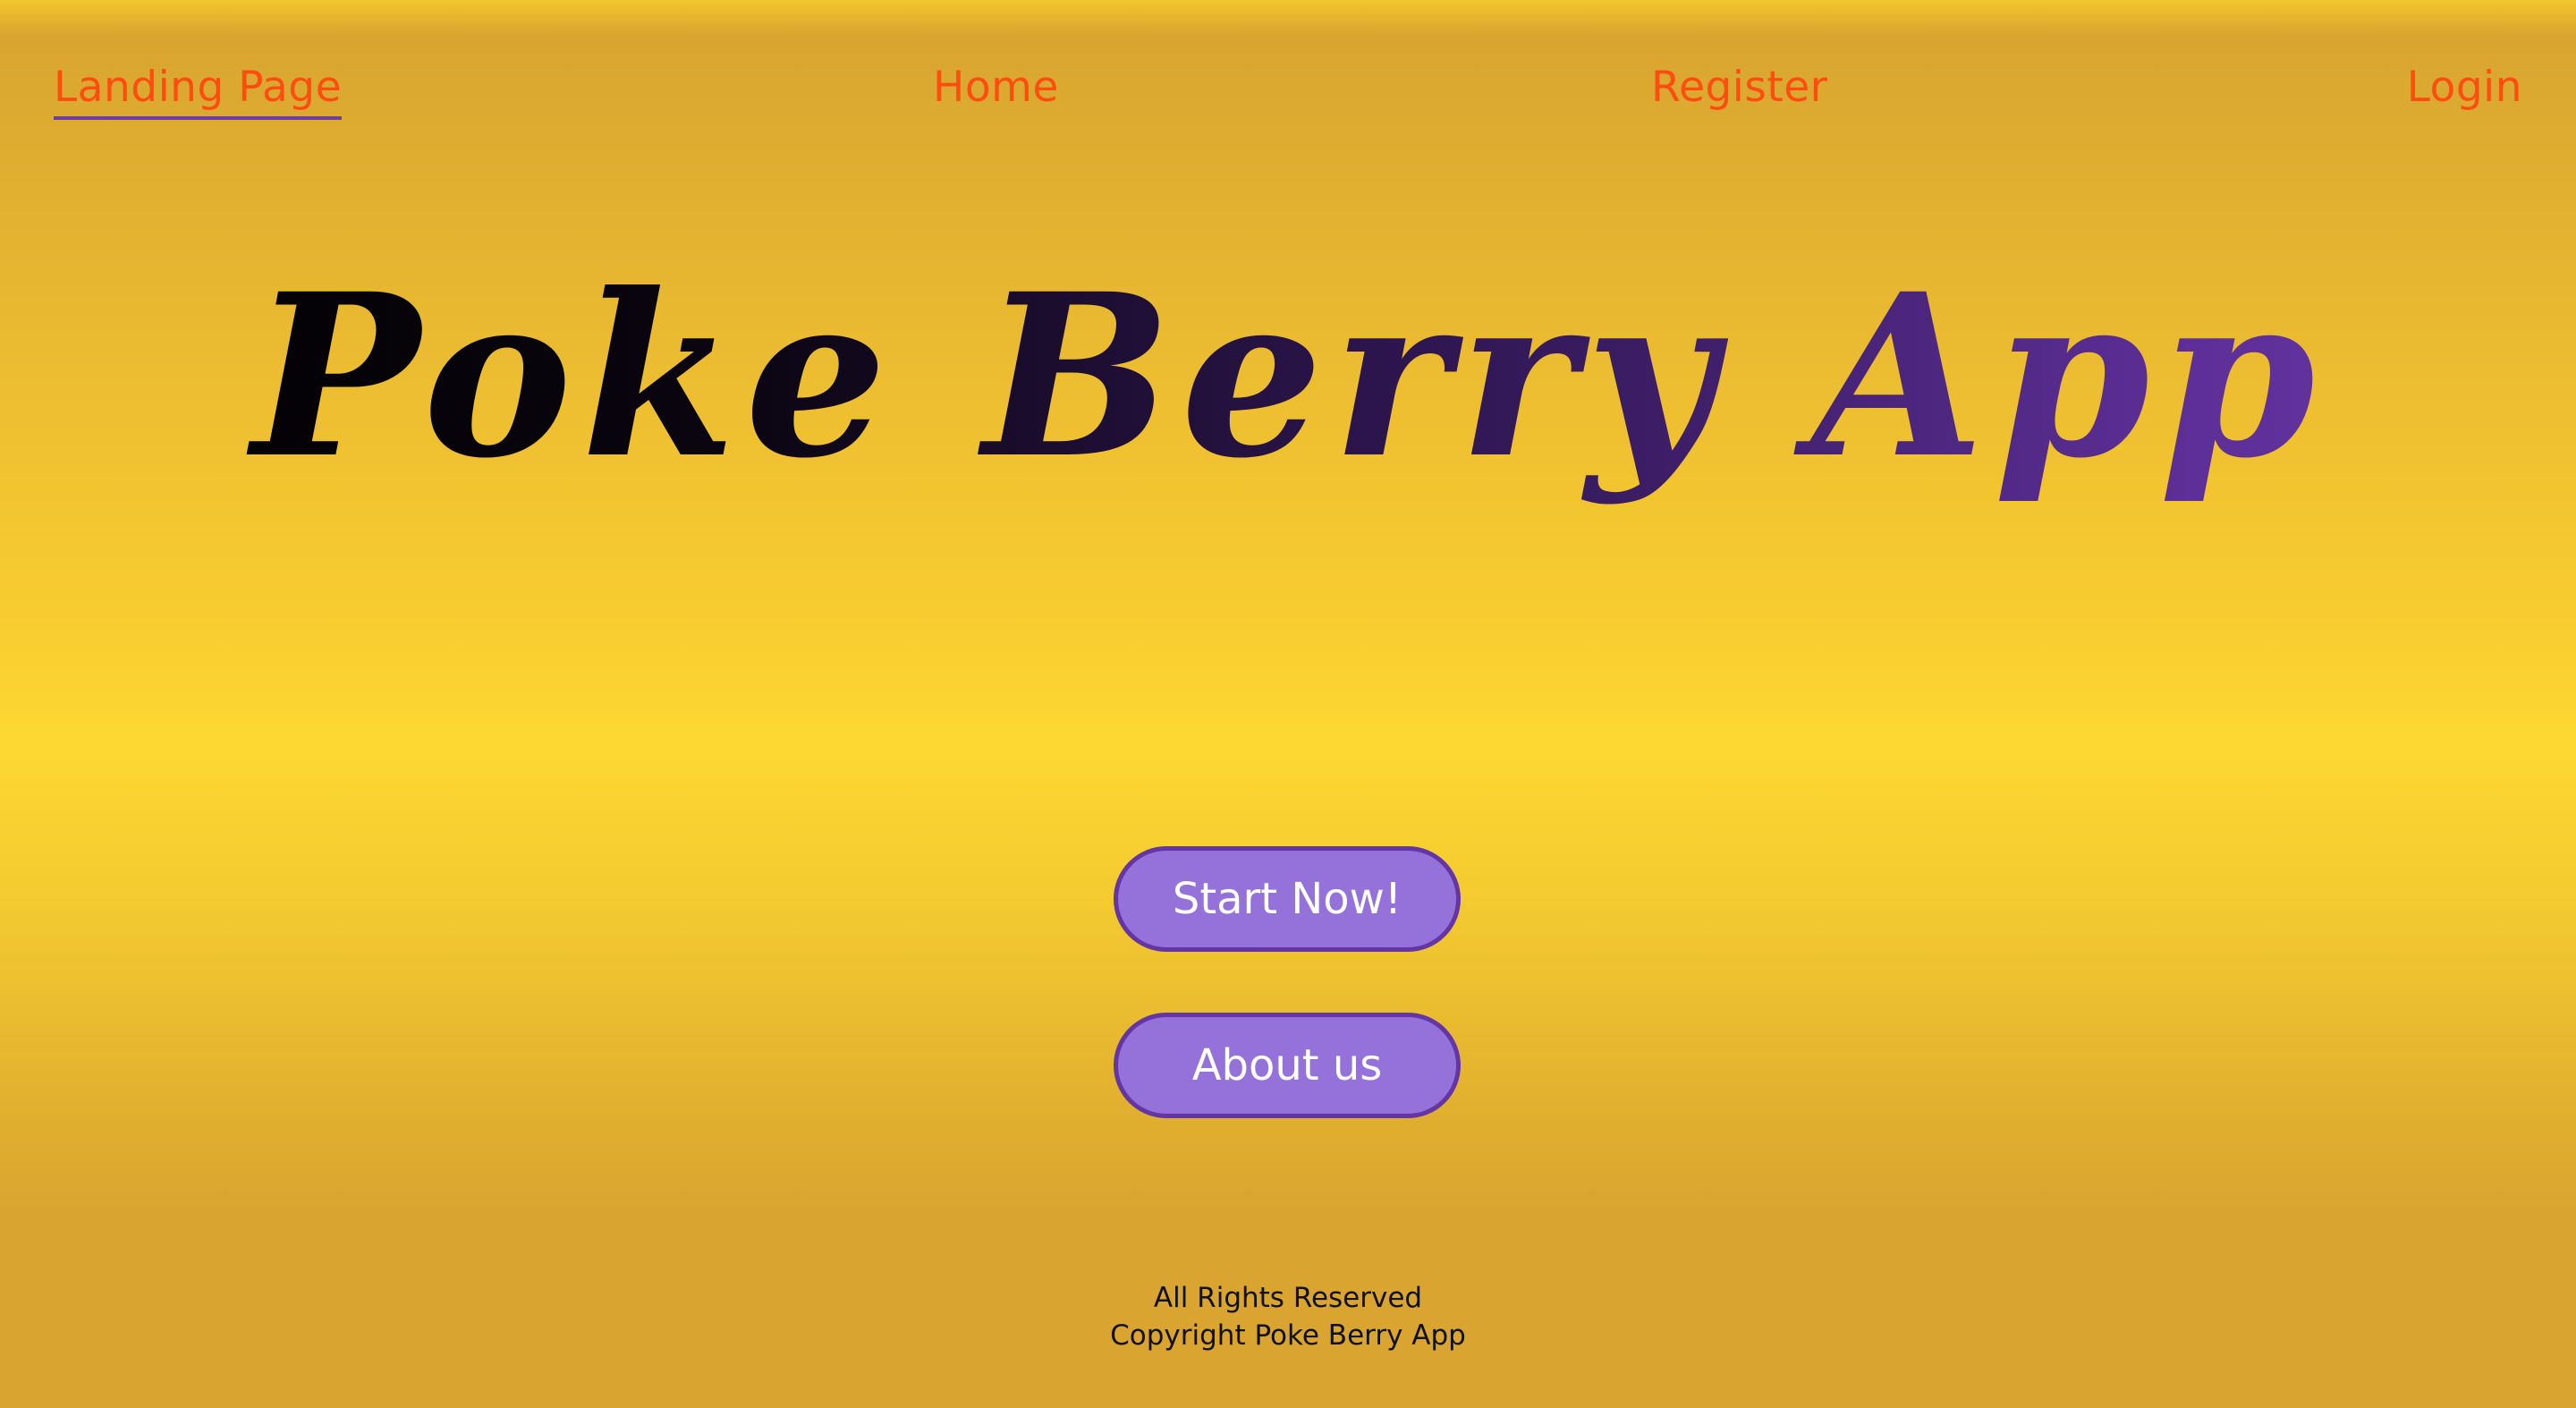 This screenshot has height=1408, width=2576. I want to click on nav-link-home: Home, so click(996, 88).